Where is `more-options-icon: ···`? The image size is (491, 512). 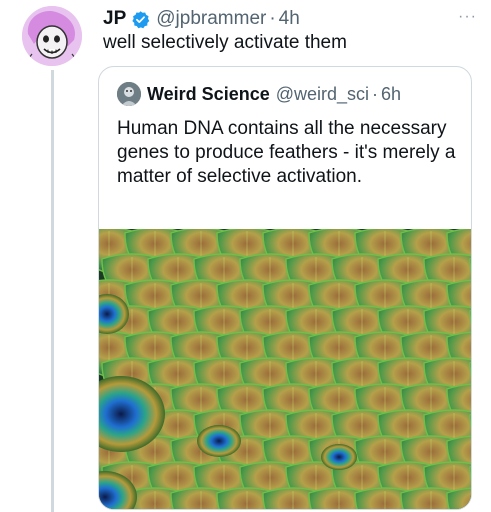
more-options-icon: ··· is located at coordinates (467, 17).